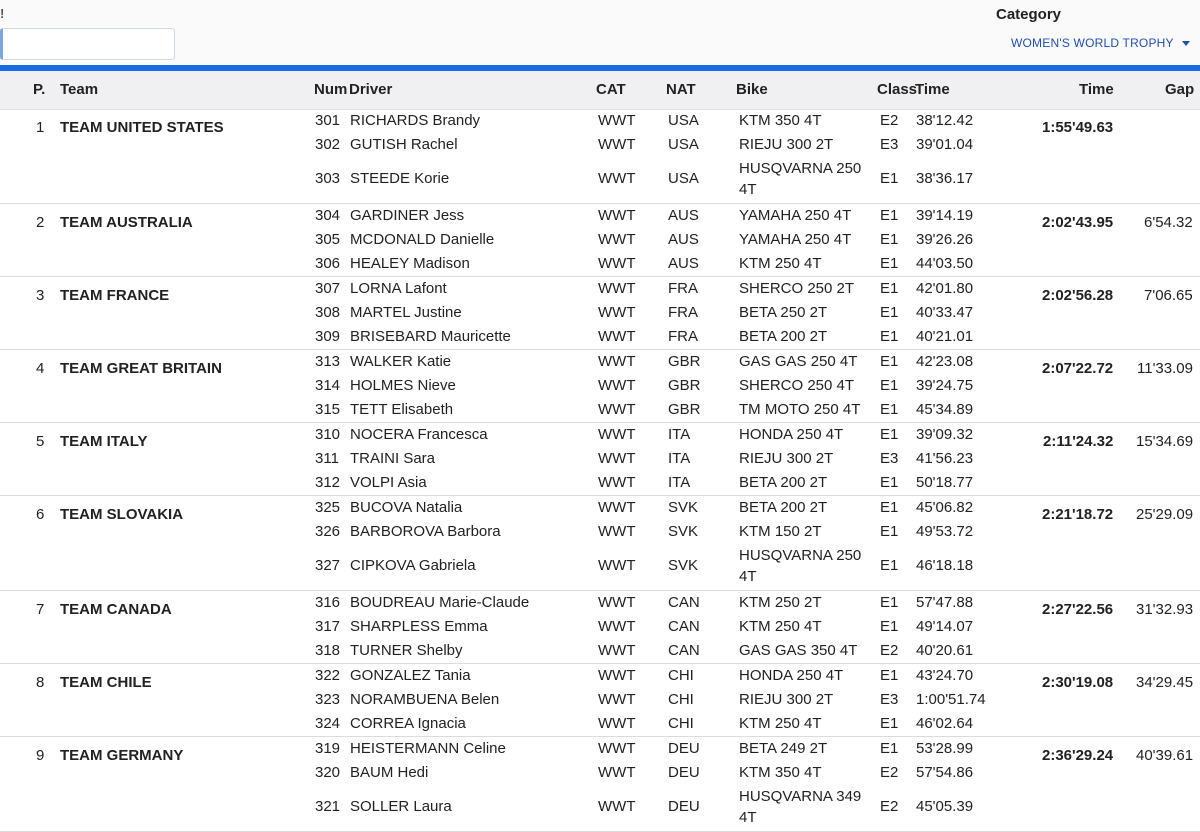 This screenshot has width=1200, height=832. Describe the element at coordinates (683, 507) in the screenshot. I see `rider-nationality: SVK` at that location.